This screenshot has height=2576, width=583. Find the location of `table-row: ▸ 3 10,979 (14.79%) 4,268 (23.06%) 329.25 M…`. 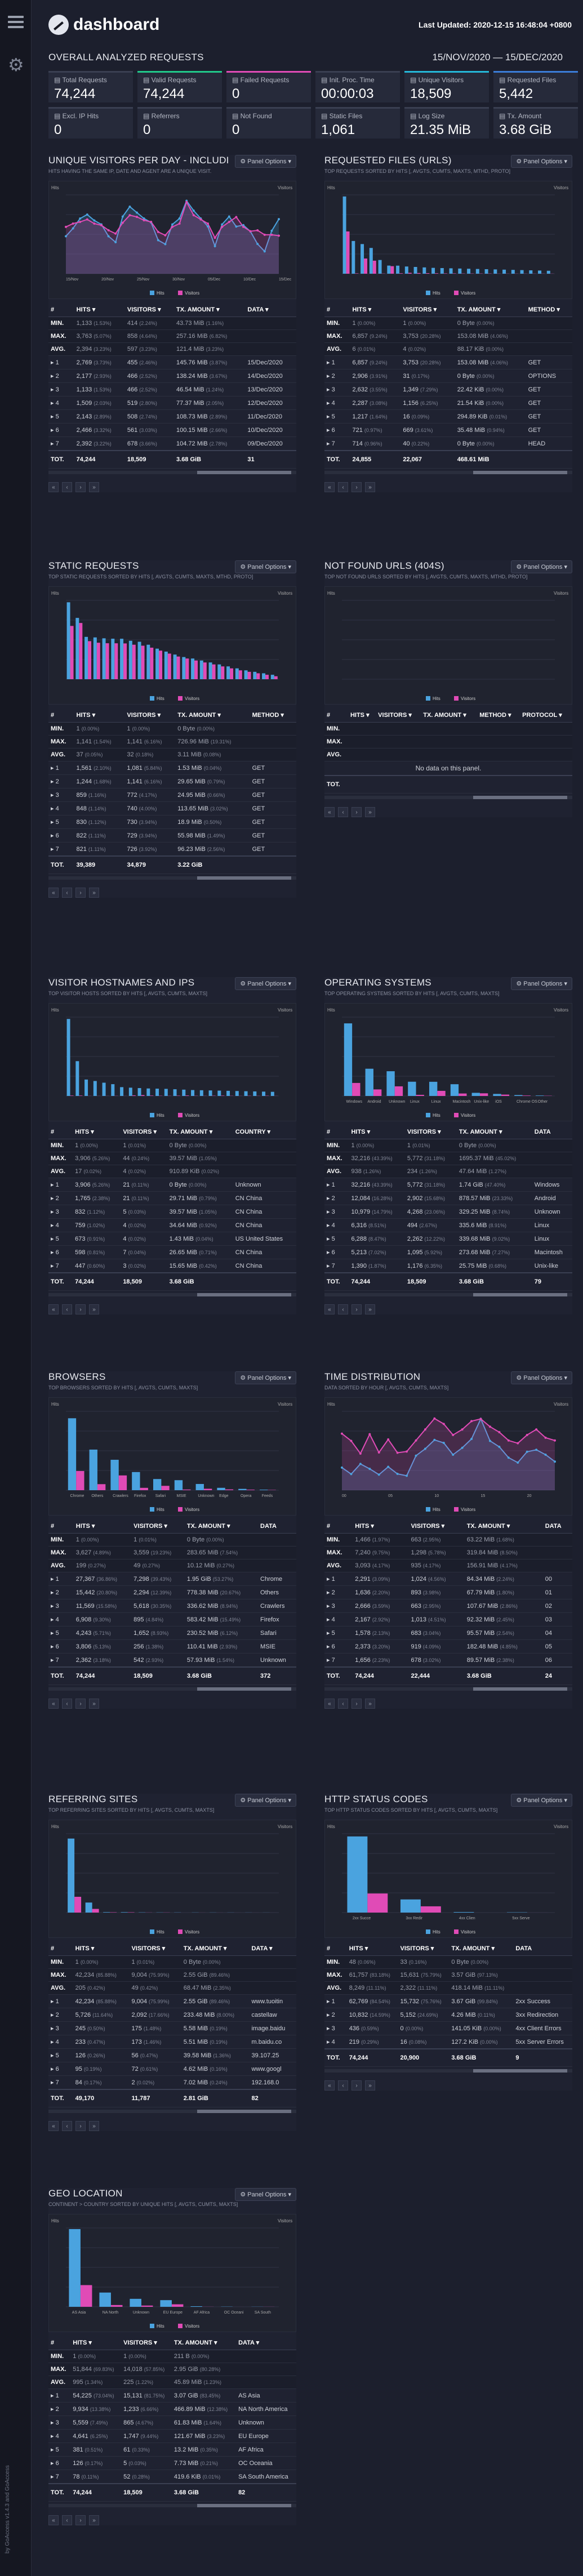

table-row: ▸ 3 10,979 (14.79%) 4,268 (23.06%) 329.25 M… is located at coordinates (448, 1212).